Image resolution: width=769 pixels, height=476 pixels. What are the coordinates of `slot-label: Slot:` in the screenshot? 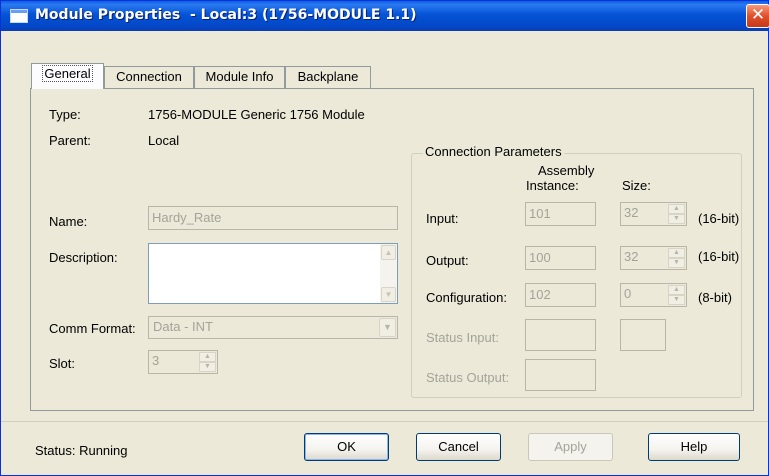 It's located at (62, 363).